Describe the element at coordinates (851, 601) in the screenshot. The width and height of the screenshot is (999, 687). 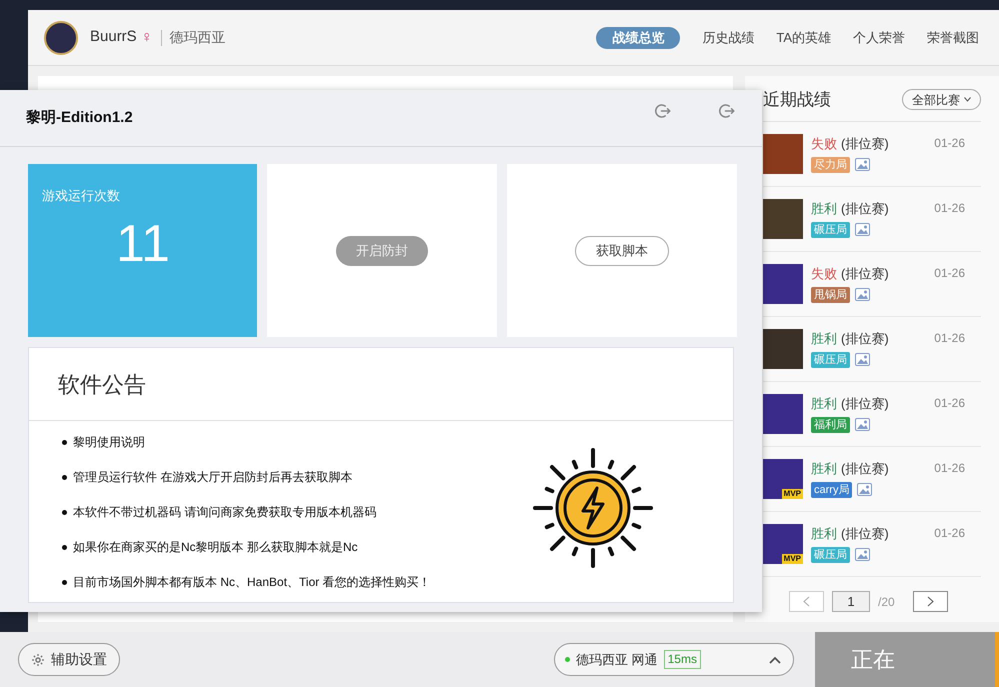
I see `page-number: 1` at that location.